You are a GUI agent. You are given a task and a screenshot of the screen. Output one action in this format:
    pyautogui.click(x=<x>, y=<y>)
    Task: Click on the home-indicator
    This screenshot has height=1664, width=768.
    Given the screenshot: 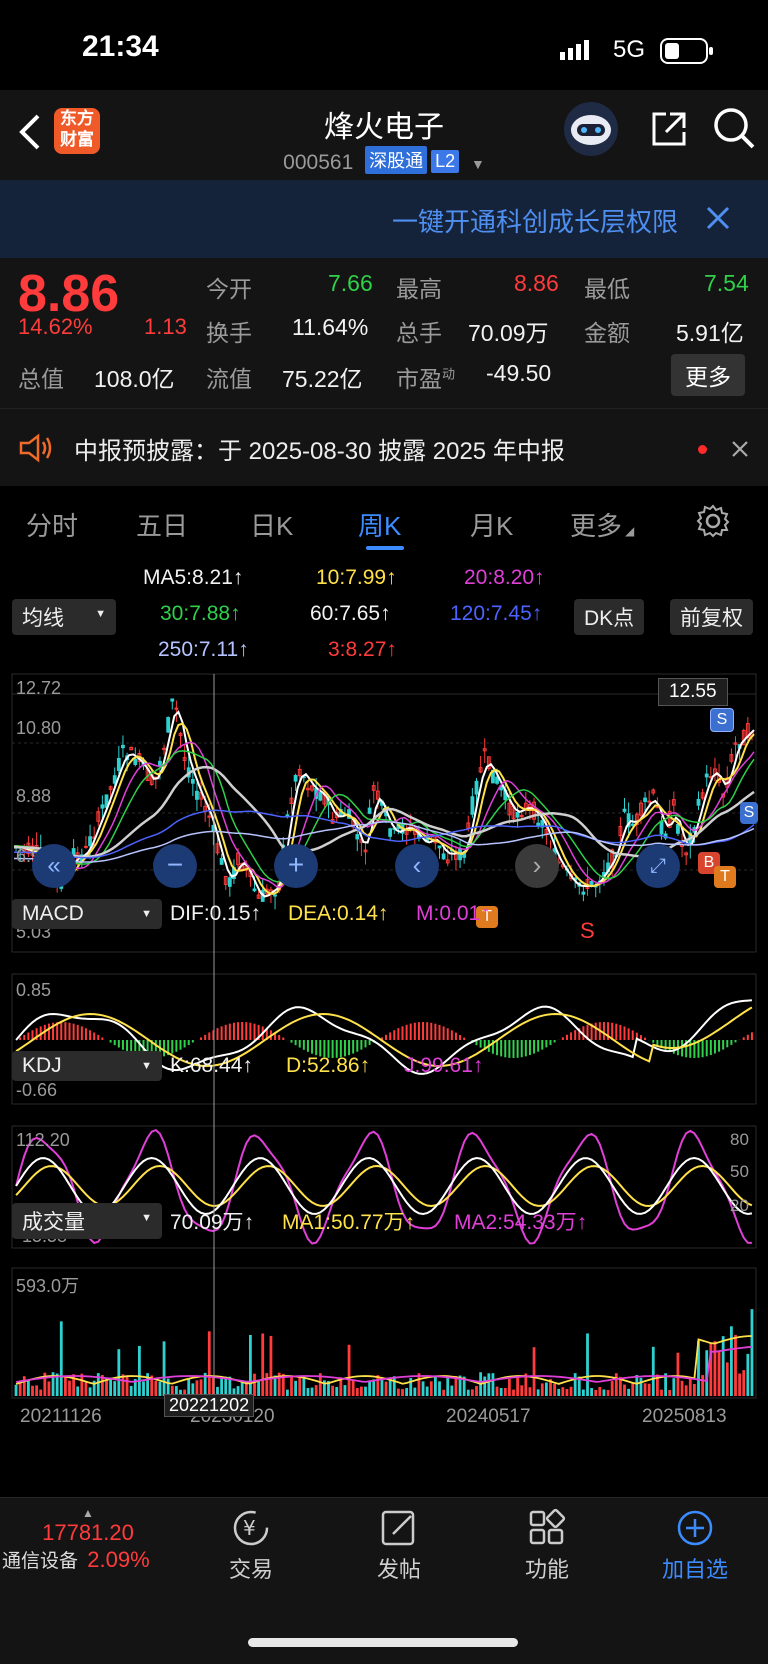 What is the action you would take?
    pyautogui.click(x=383, y=1642)
    